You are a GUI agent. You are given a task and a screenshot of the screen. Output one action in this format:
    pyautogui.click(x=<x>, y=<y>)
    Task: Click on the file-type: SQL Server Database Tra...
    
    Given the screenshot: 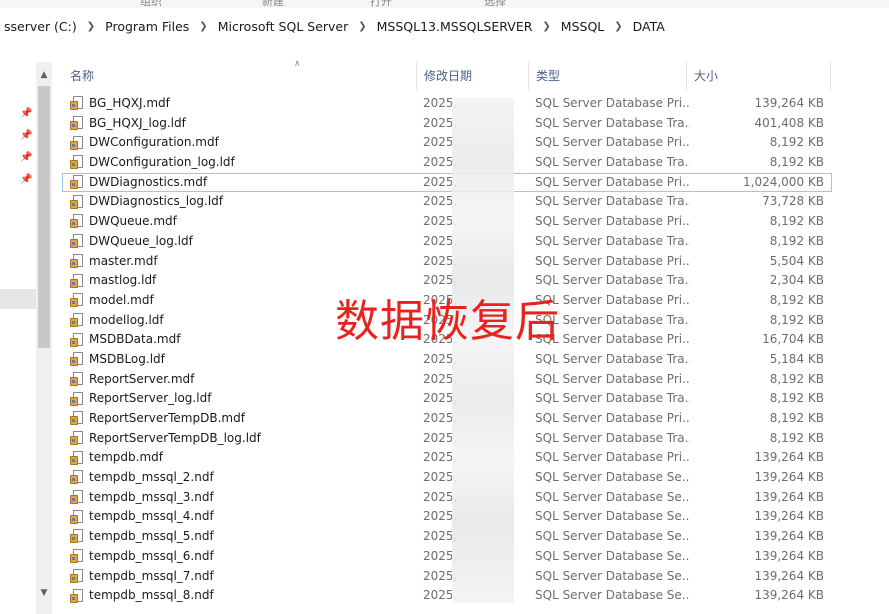 What is the action you would take?
    pyautogui.click(x=612, y=201)
    